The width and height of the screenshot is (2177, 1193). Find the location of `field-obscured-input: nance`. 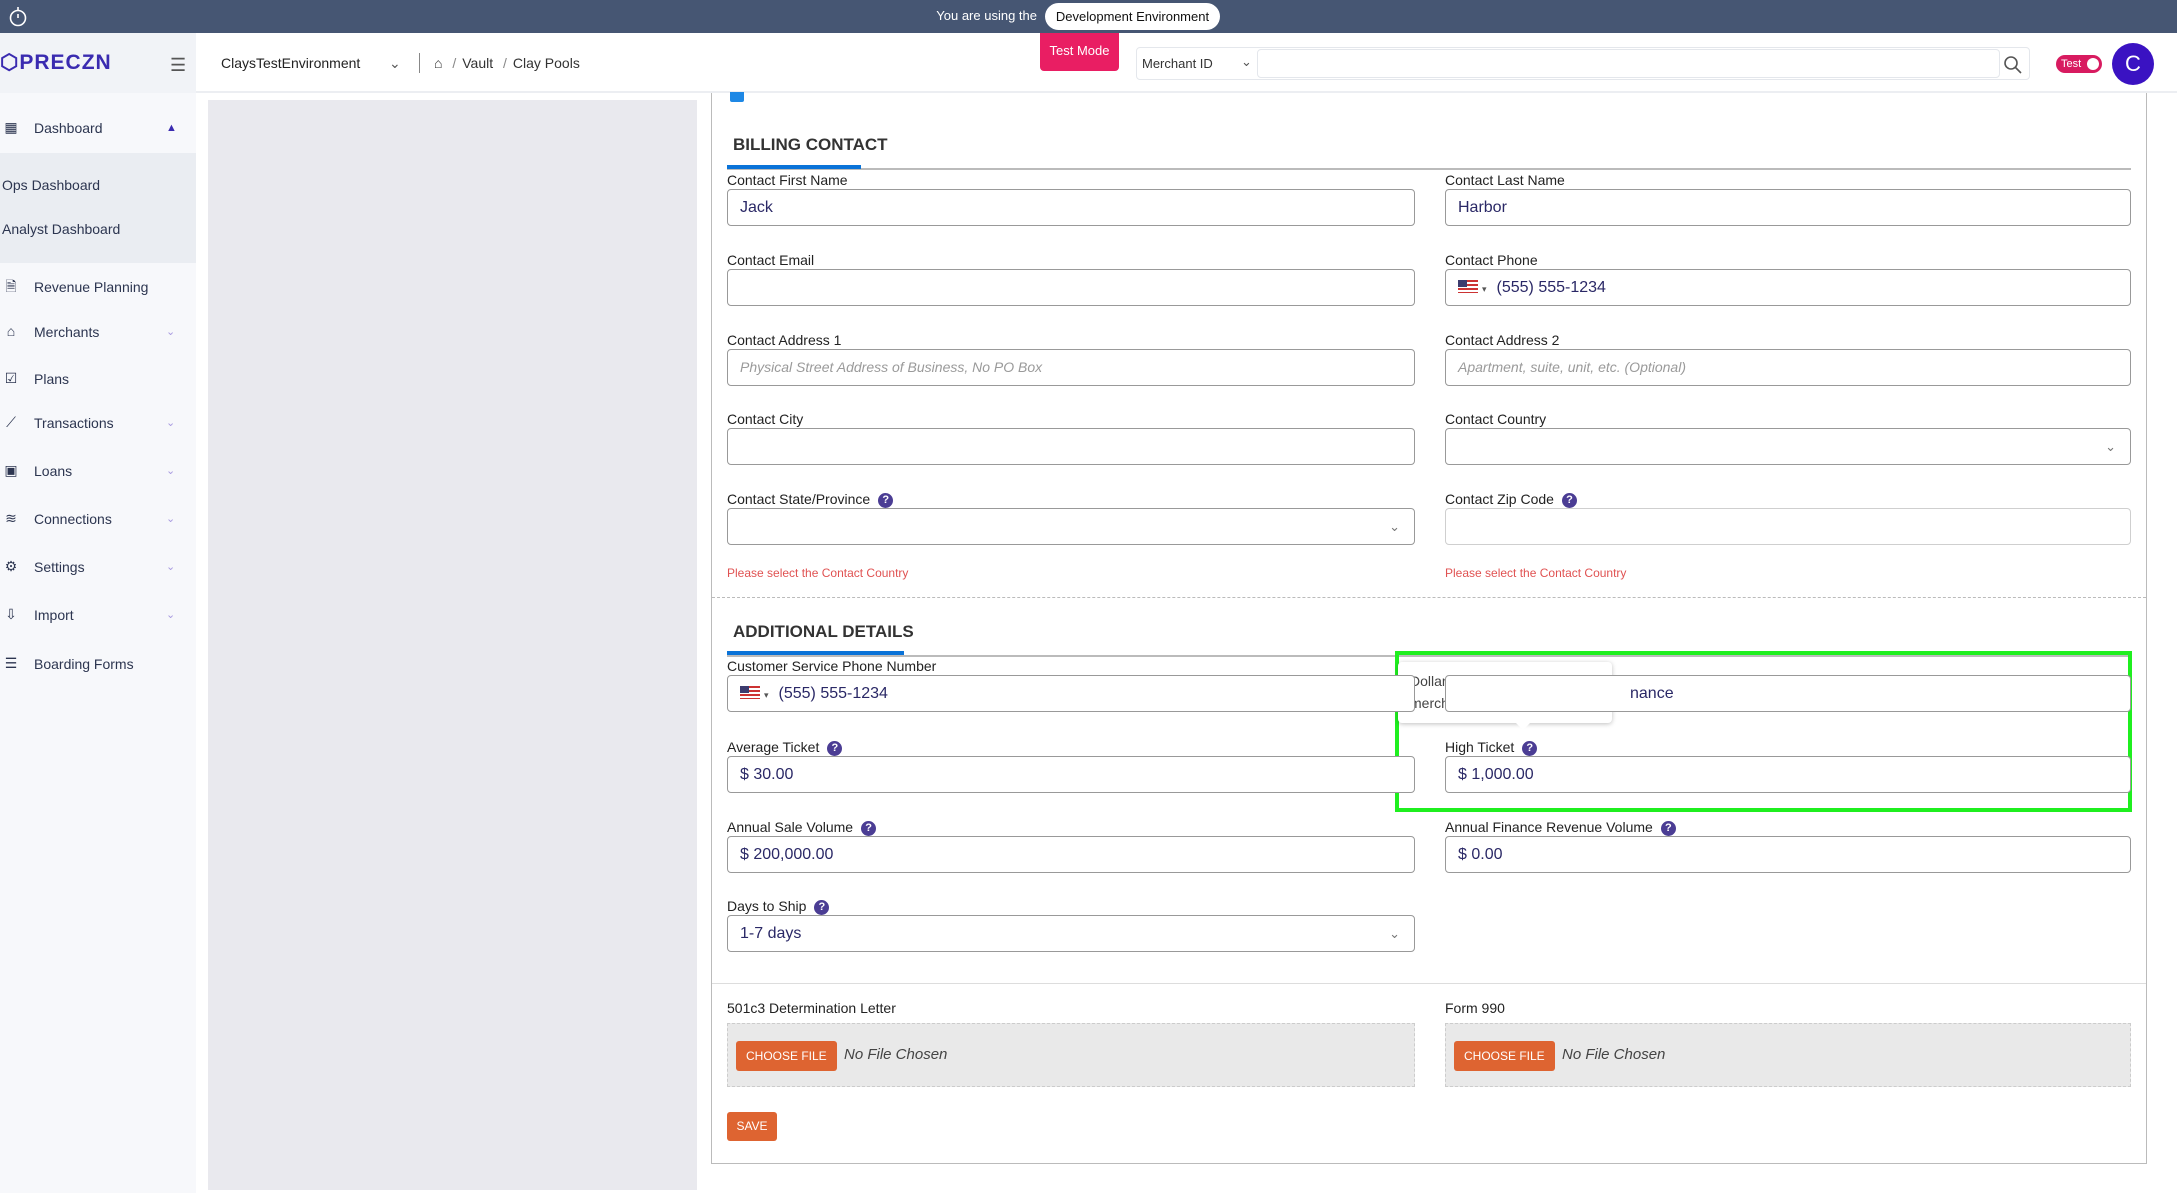

field-obscured-input: nance is located at coordinates (1788, 693).